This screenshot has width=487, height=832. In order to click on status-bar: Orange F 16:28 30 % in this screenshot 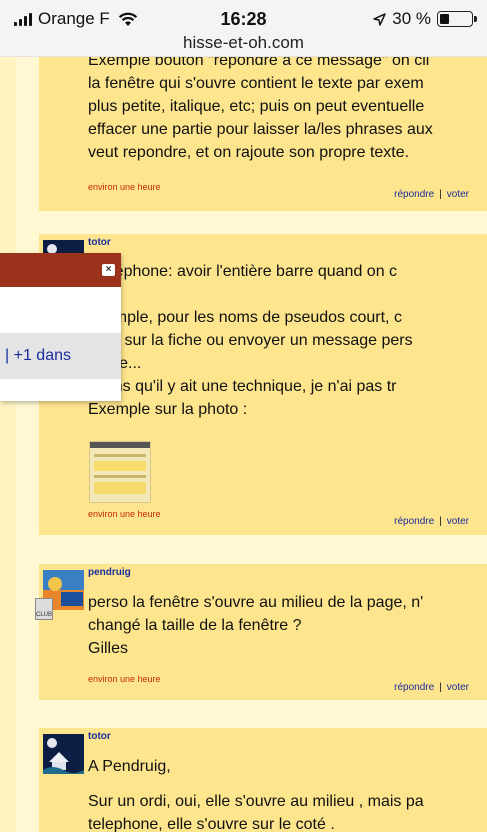, I will do `click(243, 16)`.